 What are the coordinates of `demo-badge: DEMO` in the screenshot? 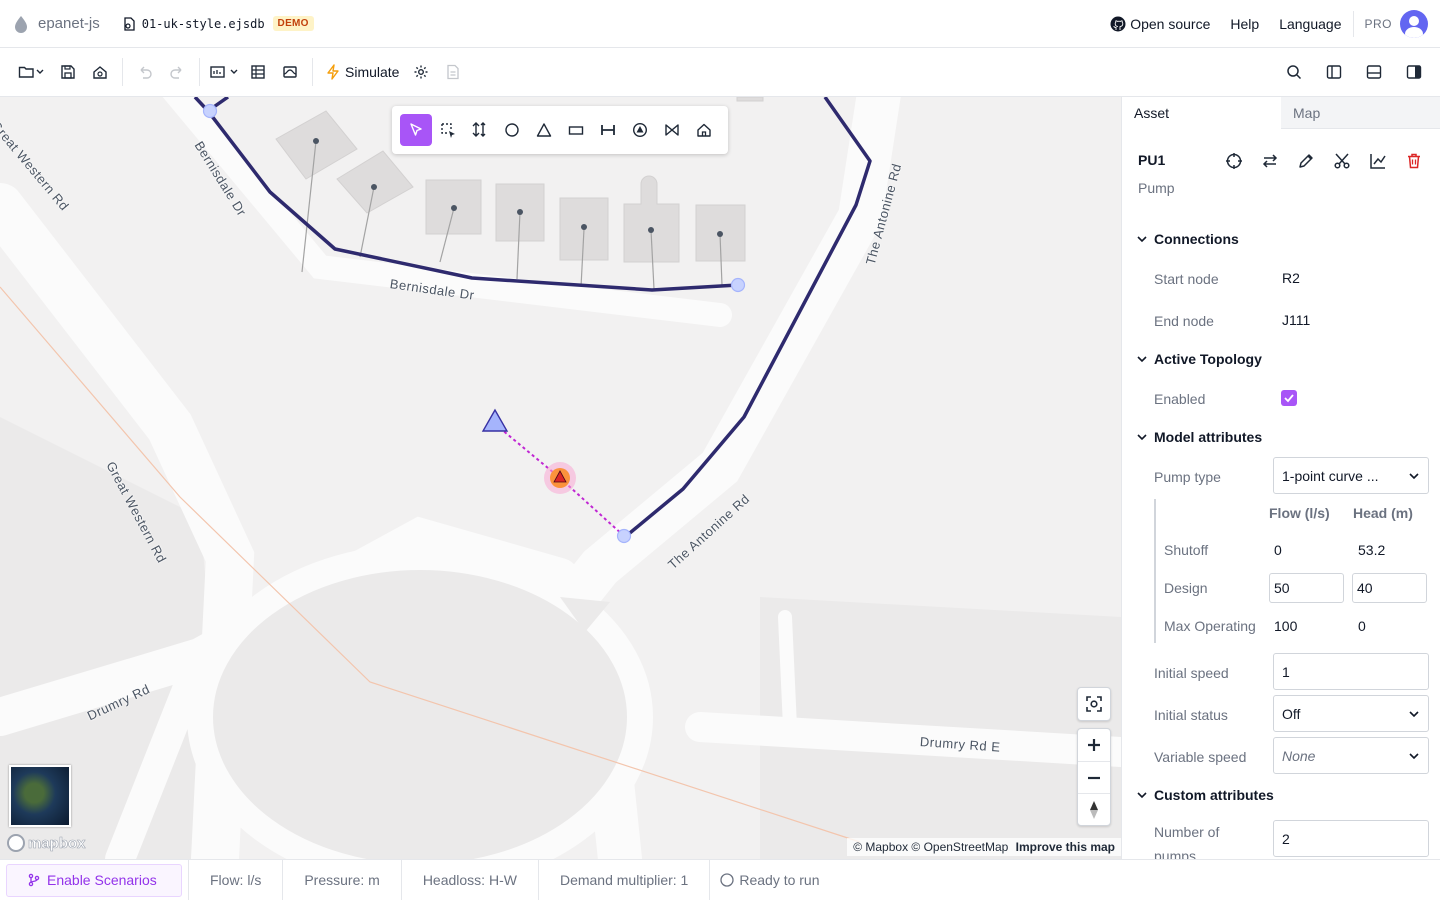 It's located at (293, 23).